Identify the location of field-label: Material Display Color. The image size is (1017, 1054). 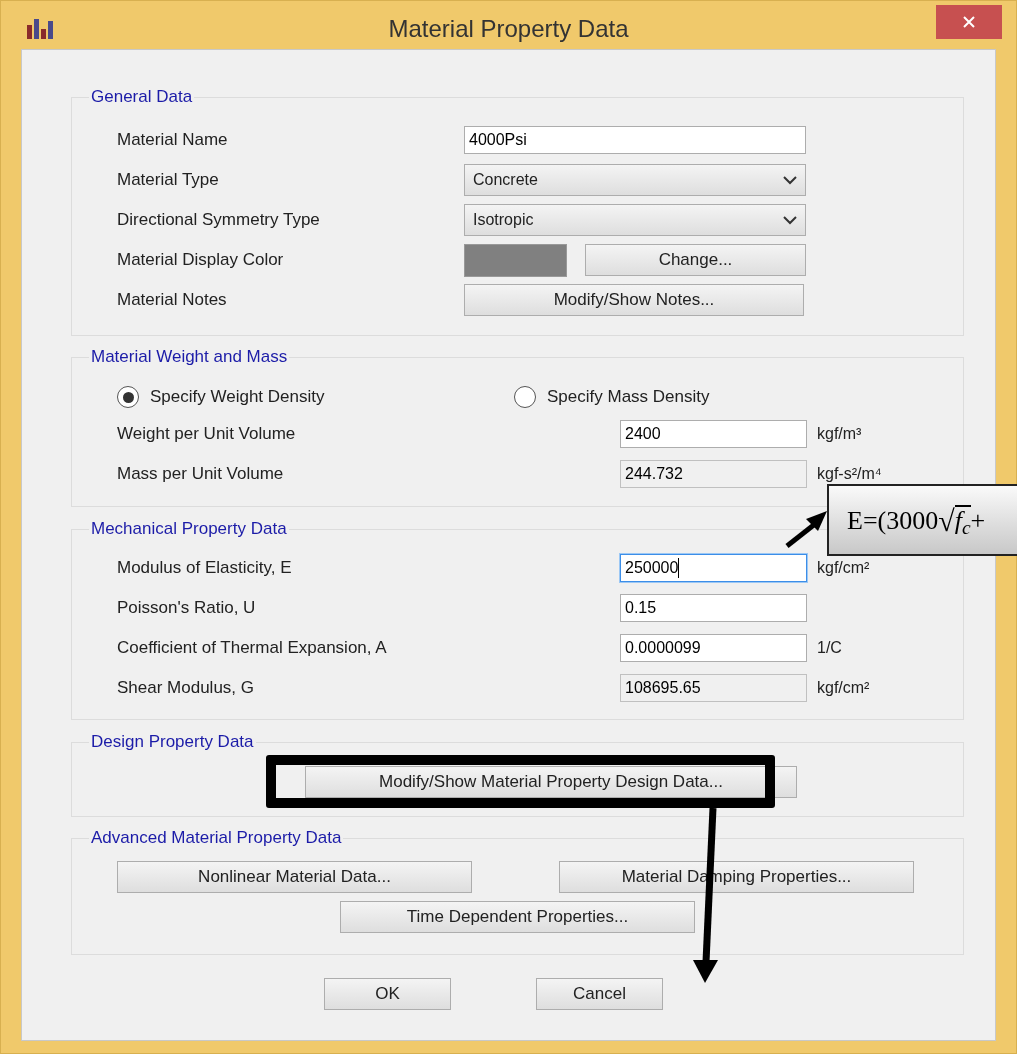
(201, 260).